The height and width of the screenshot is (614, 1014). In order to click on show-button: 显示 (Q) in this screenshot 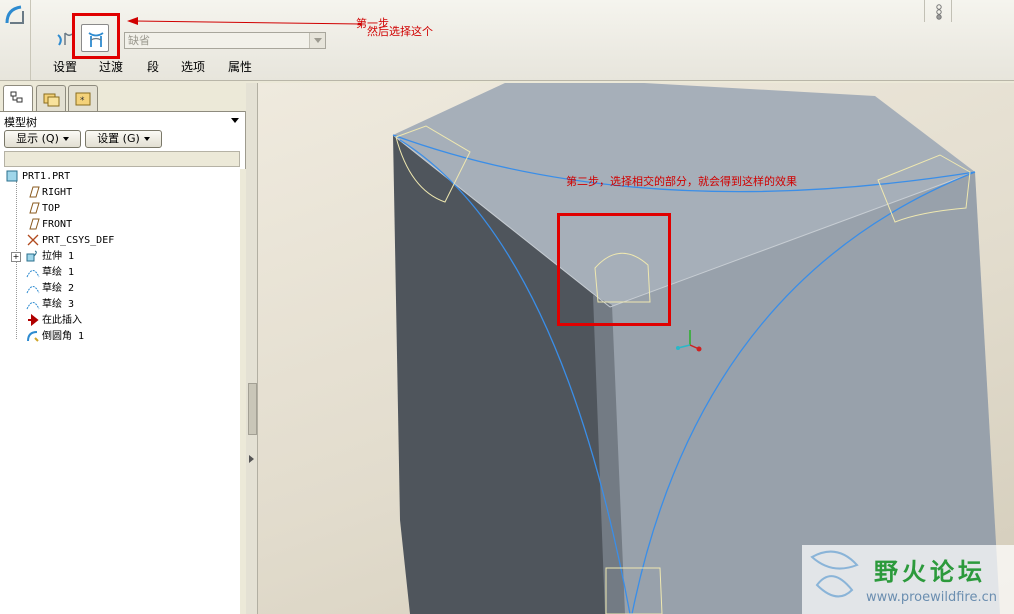, I will do `click(42, 139)`.